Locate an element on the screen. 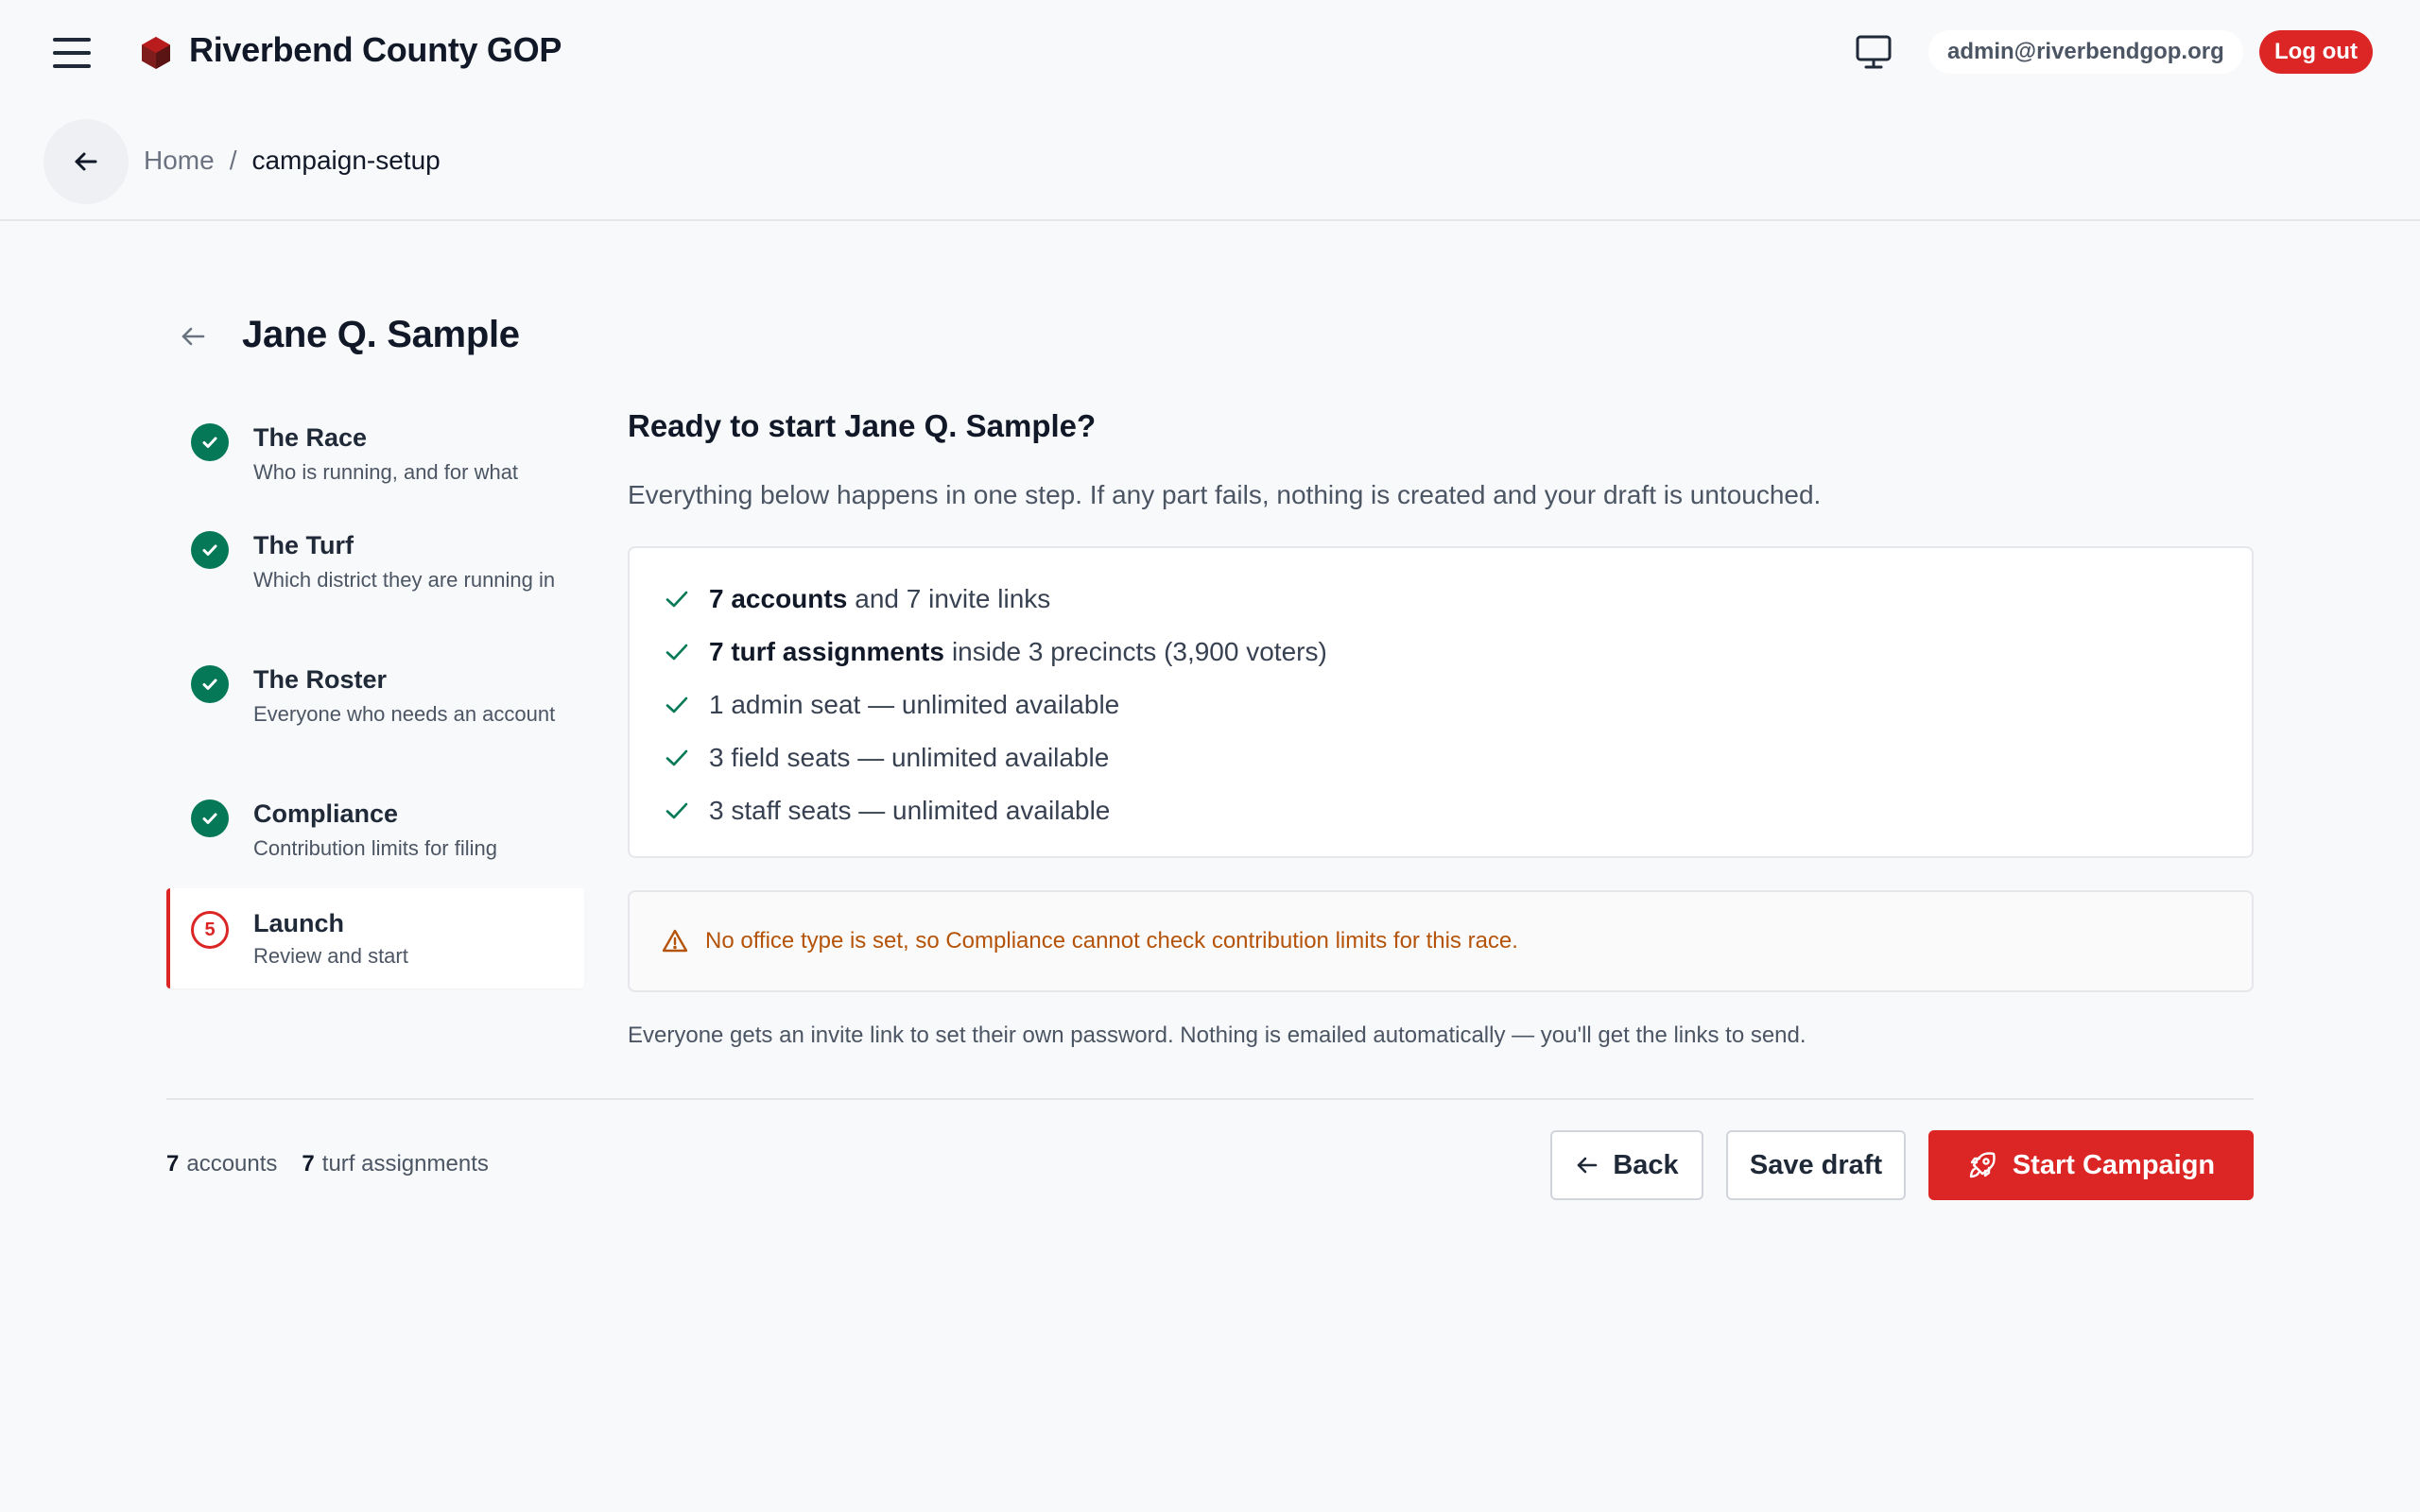 The height and width of the screenshot is (1512, 2420). step-subtitle: Which district they are running in is located at coordinates (405, 580).